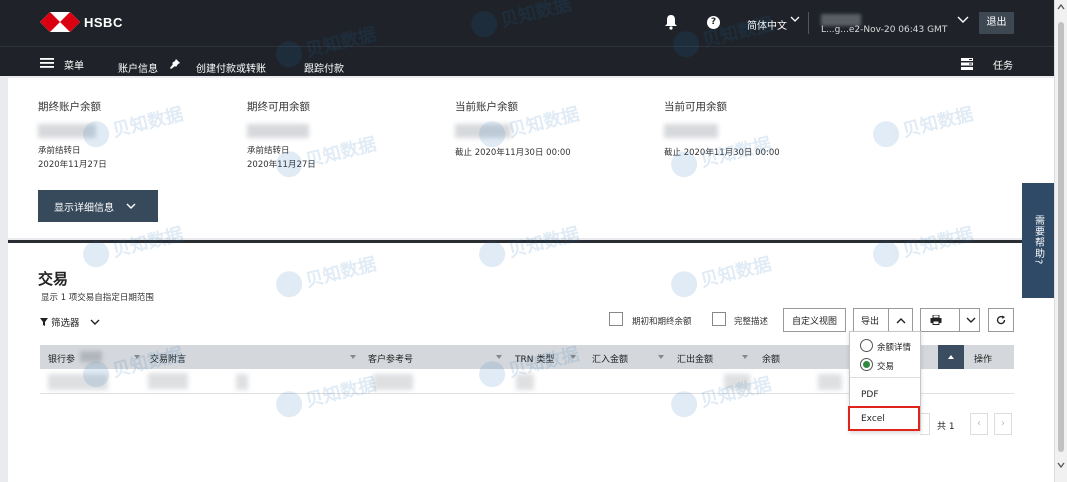  Describe the element at coordinates (722, 128) in the screenshot. I see `balance-current-available: 当前可用余额 截止 2020年11月30日 00:00` at that location.